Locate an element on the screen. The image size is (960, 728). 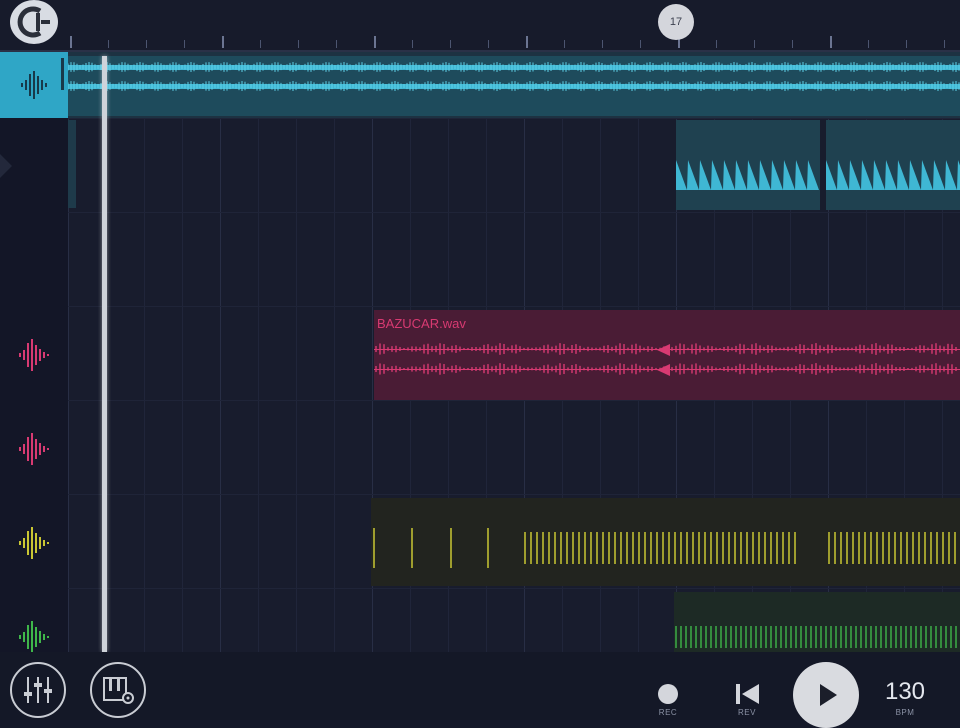
audio-clip-track-2-b is located at coordinates (893, 165).